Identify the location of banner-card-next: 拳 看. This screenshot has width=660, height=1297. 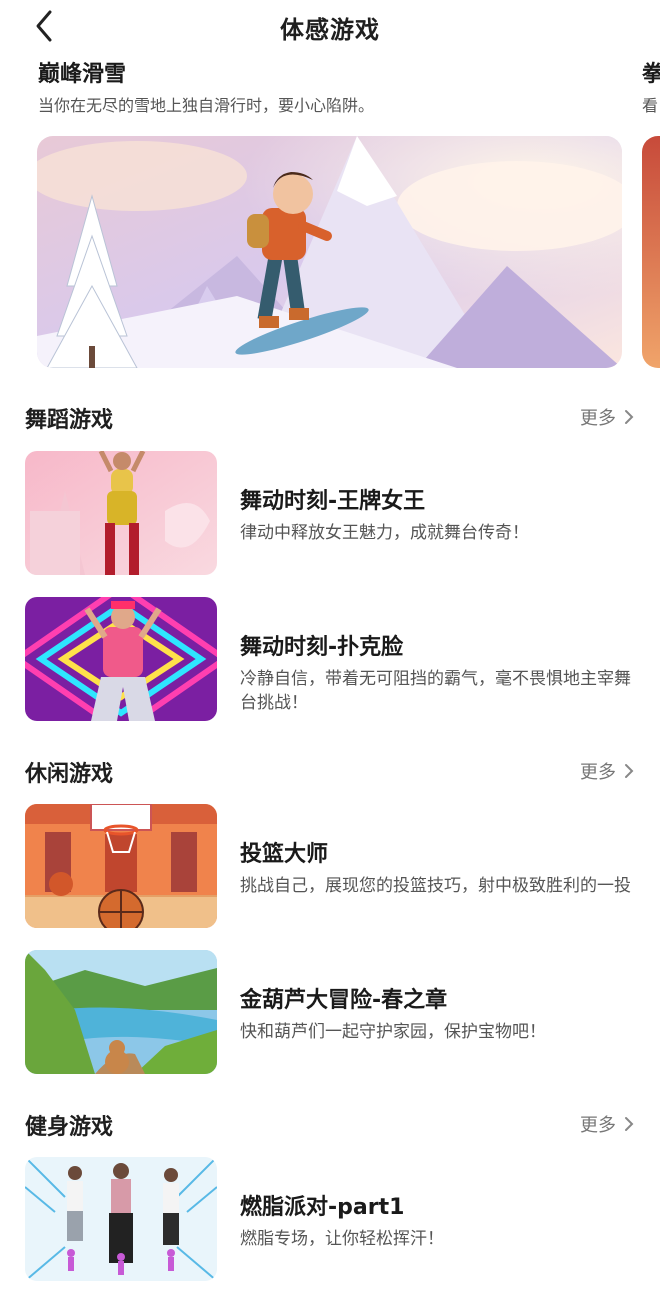
(651, 86).